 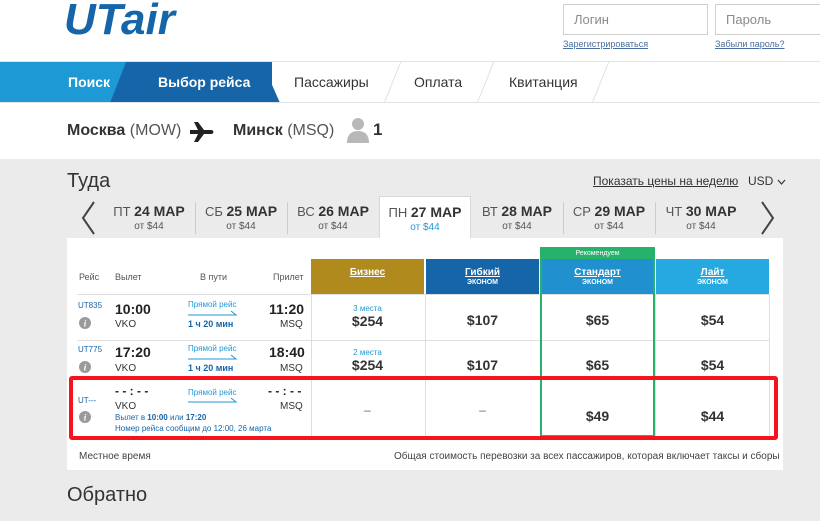 I want to click on route-summary: Москва (MOW) Минск (MSQ), so click(x=410, y=131).